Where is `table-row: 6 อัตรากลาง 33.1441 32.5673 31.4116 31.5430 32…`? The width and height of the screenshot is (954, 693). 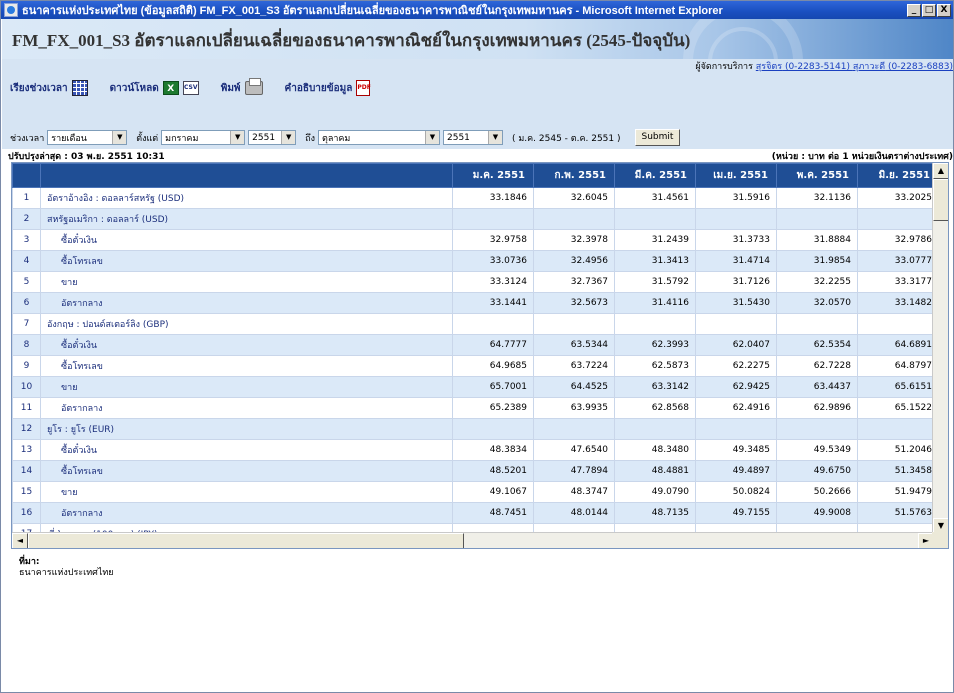 table-row: 6 อัตรากลาง 33.1441 32.5673 31.4116 31.5430 32… is located at coordinates (475, 303).